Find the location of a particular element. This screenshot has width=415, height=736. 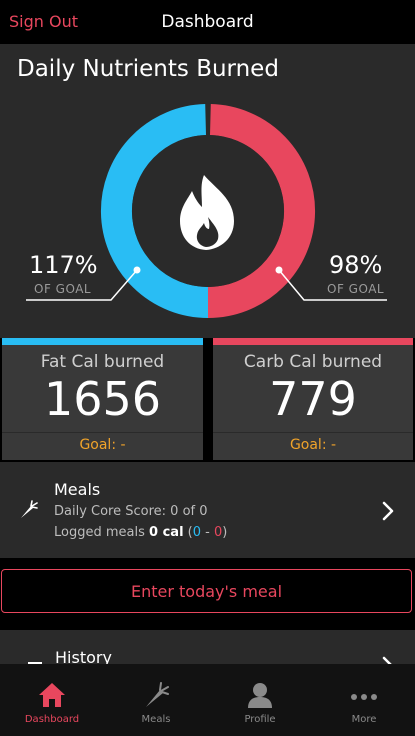

fat-stat-card: Fat Cal burned 1656 Goal: - is located at coordinates (102, 399).